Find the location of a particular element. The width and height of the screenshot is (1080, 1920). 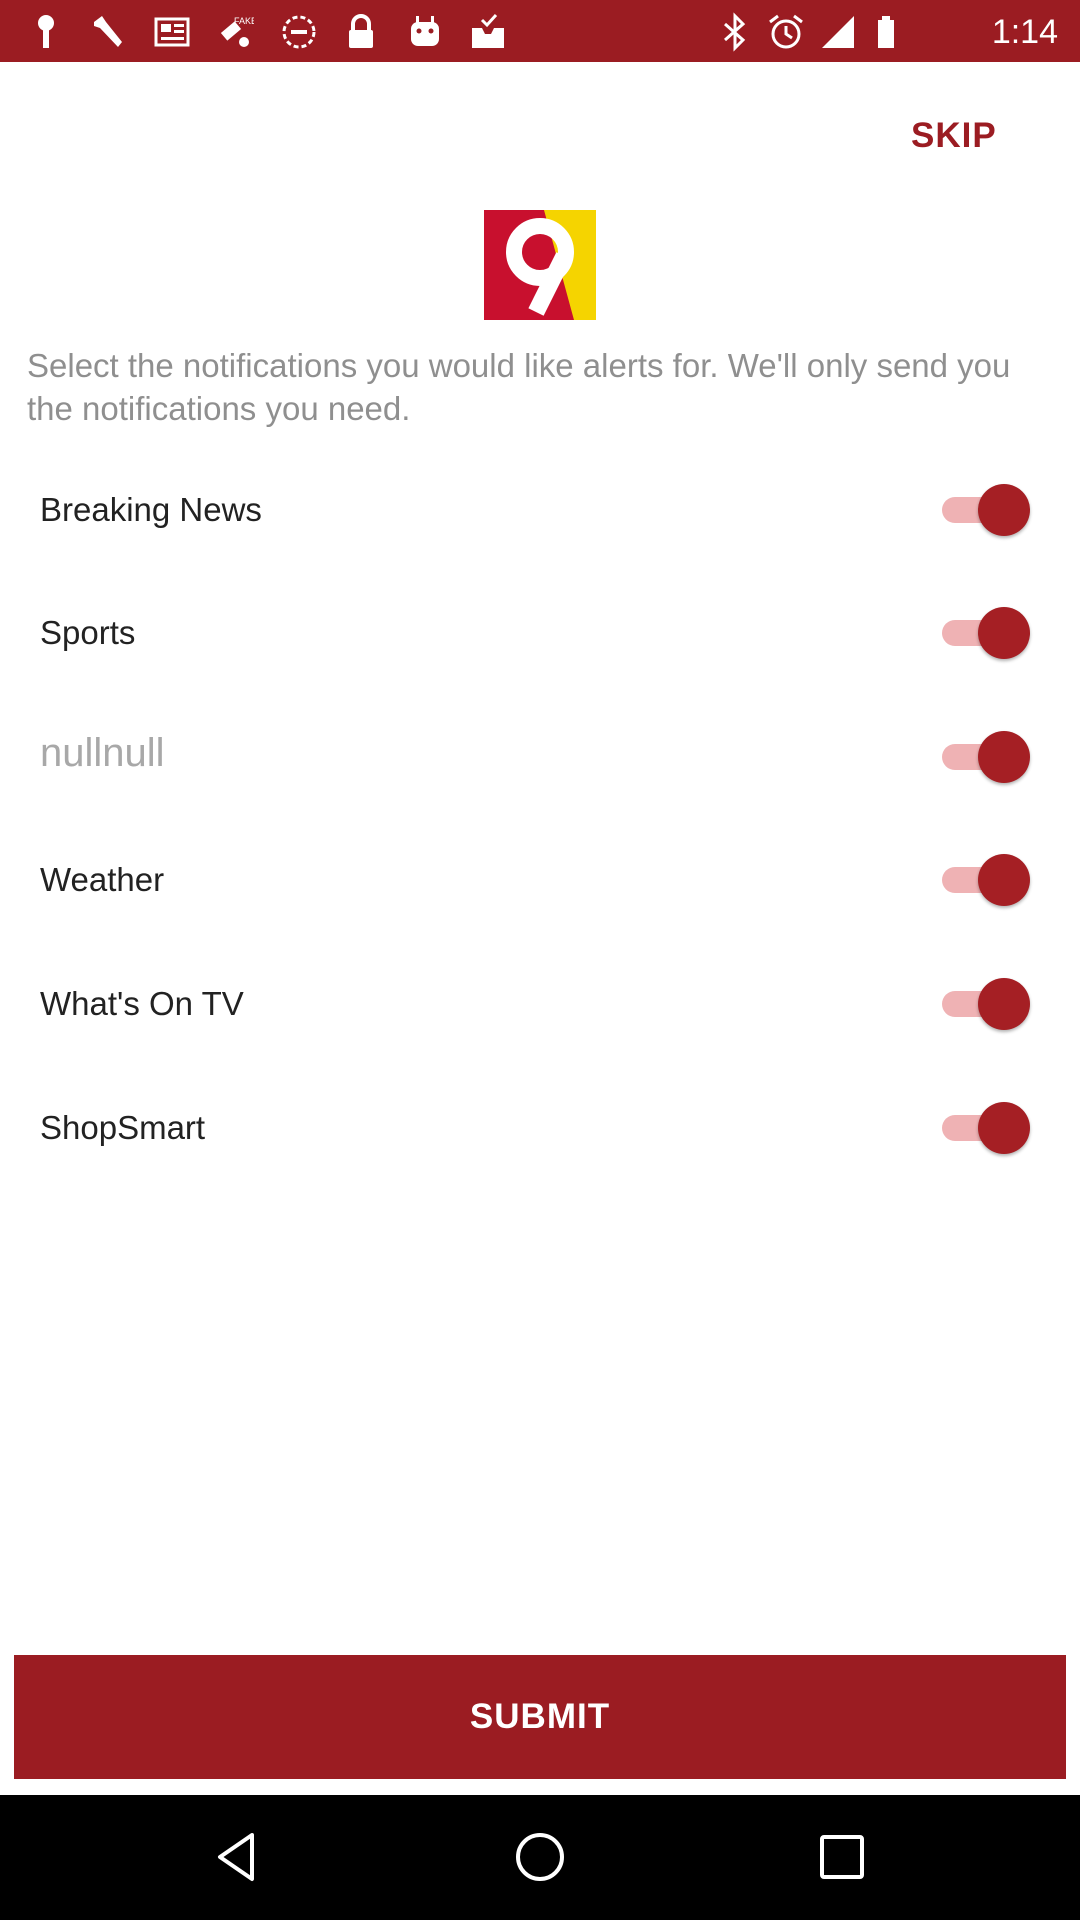

breaking-news-toggle is located at coordinates (985, 510).